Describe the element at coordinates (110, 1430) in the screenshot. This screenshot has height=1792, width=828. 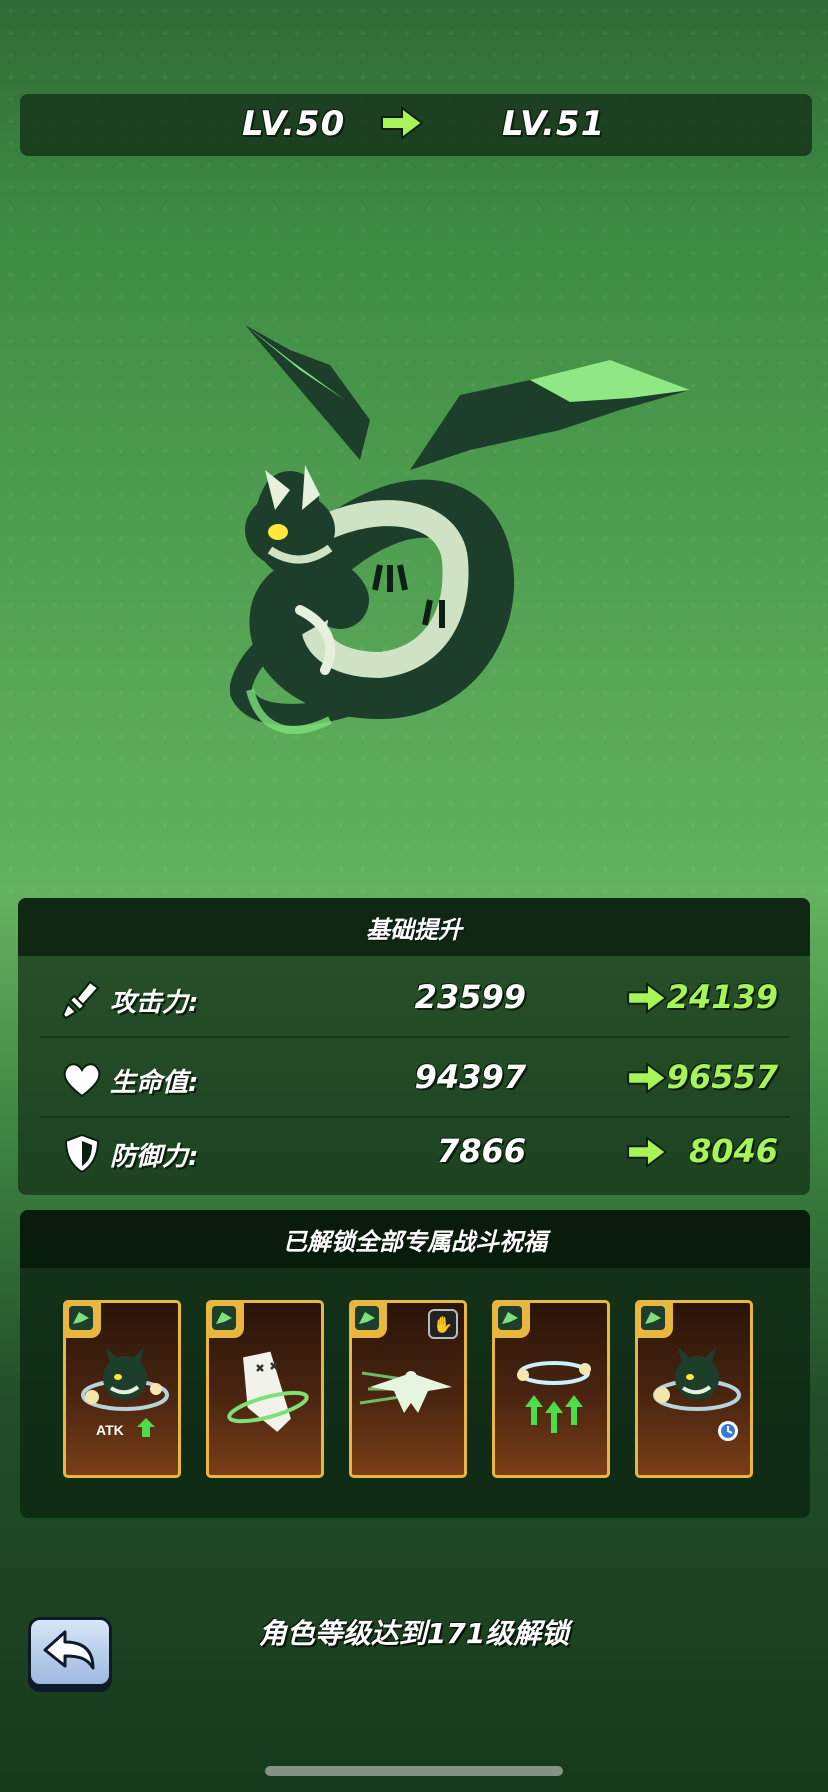
I see `atk-caption: ATK` at that location.